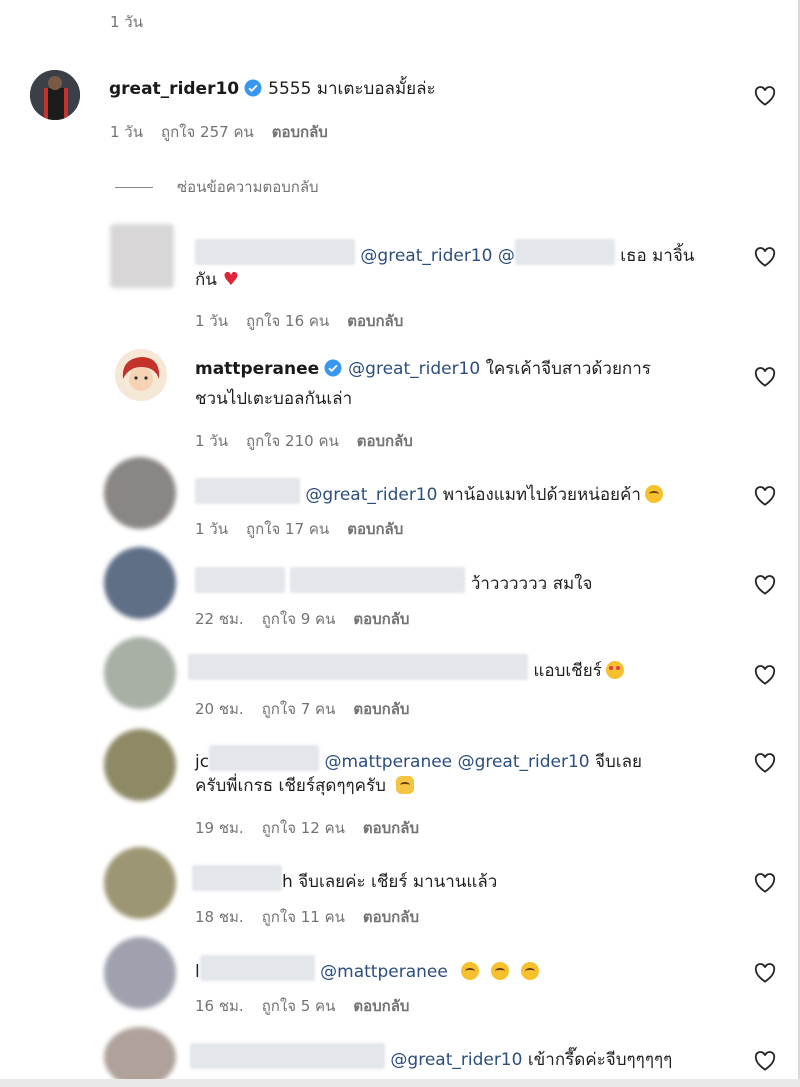 This screenshot has height=1087, width=800. I want to click on like-count: ถูกใจ 7 คน, so click(299, 709).